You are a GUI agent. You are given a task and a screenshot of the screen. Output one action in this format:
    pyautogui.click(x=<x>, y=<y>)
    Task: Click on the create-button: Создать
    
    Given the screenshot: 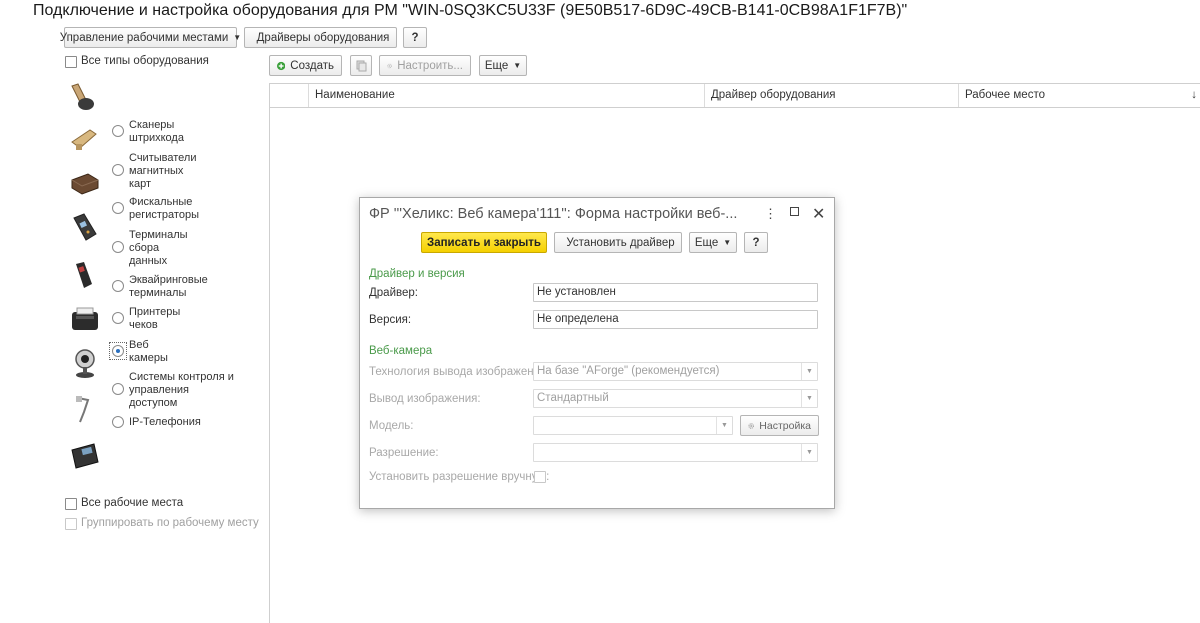 What is the action you would take?
    pyautogui.click(x=305, y=65)
    